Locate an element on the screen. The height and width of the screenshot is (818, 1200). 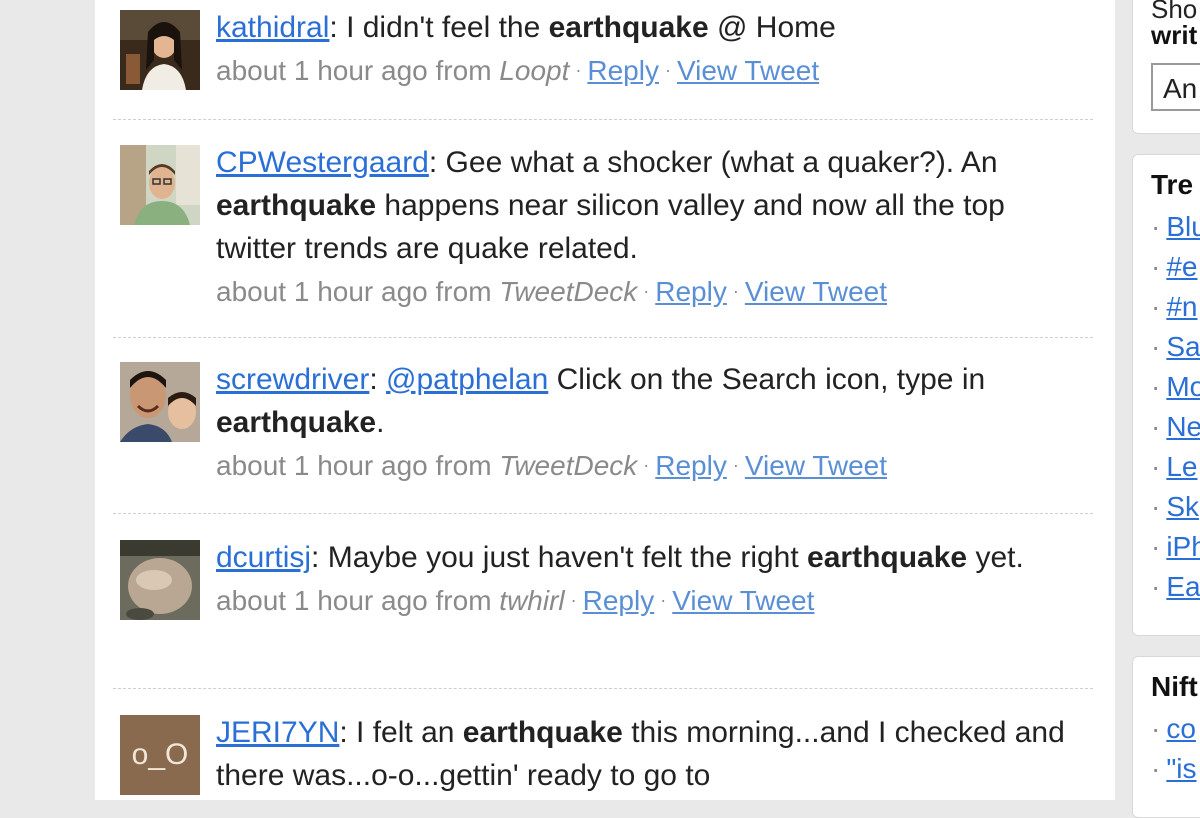
tweet-text: : I felt an is located at coordinates (401, 732).